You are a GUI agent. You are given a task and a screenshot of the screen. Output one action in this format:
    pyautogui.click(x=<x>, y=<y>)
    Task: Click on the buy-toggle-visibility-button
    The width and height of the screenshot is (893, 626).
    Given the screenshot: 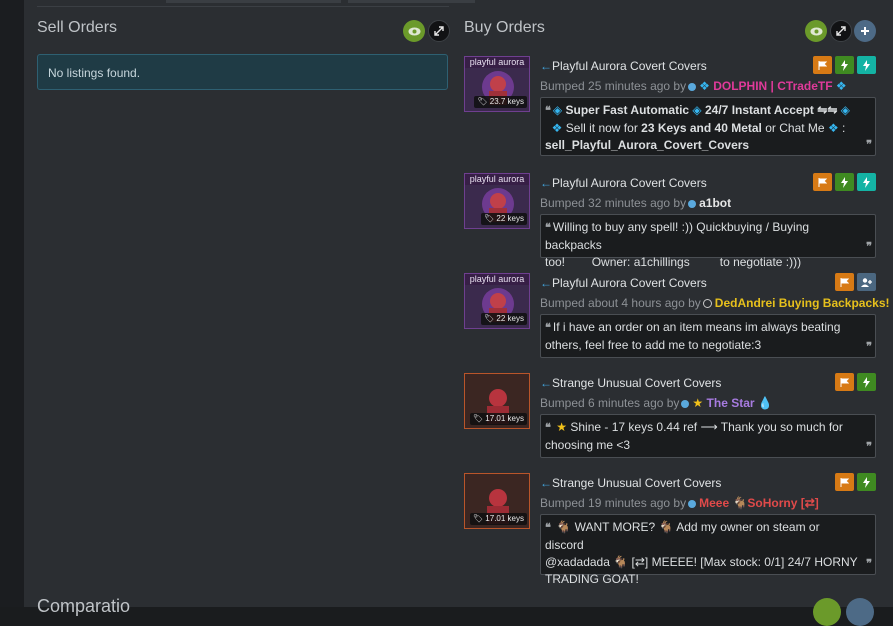 What is the action you would take?
    pyautogui.click(x=816, y=31)
    